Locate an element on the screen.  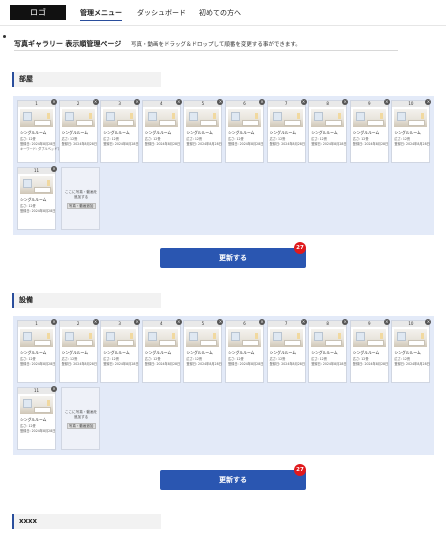
photo-card: 1 × シングルルーム 広さ: 12畳 登録日: 2024年8月28日 is located at coordinates (37, 351).